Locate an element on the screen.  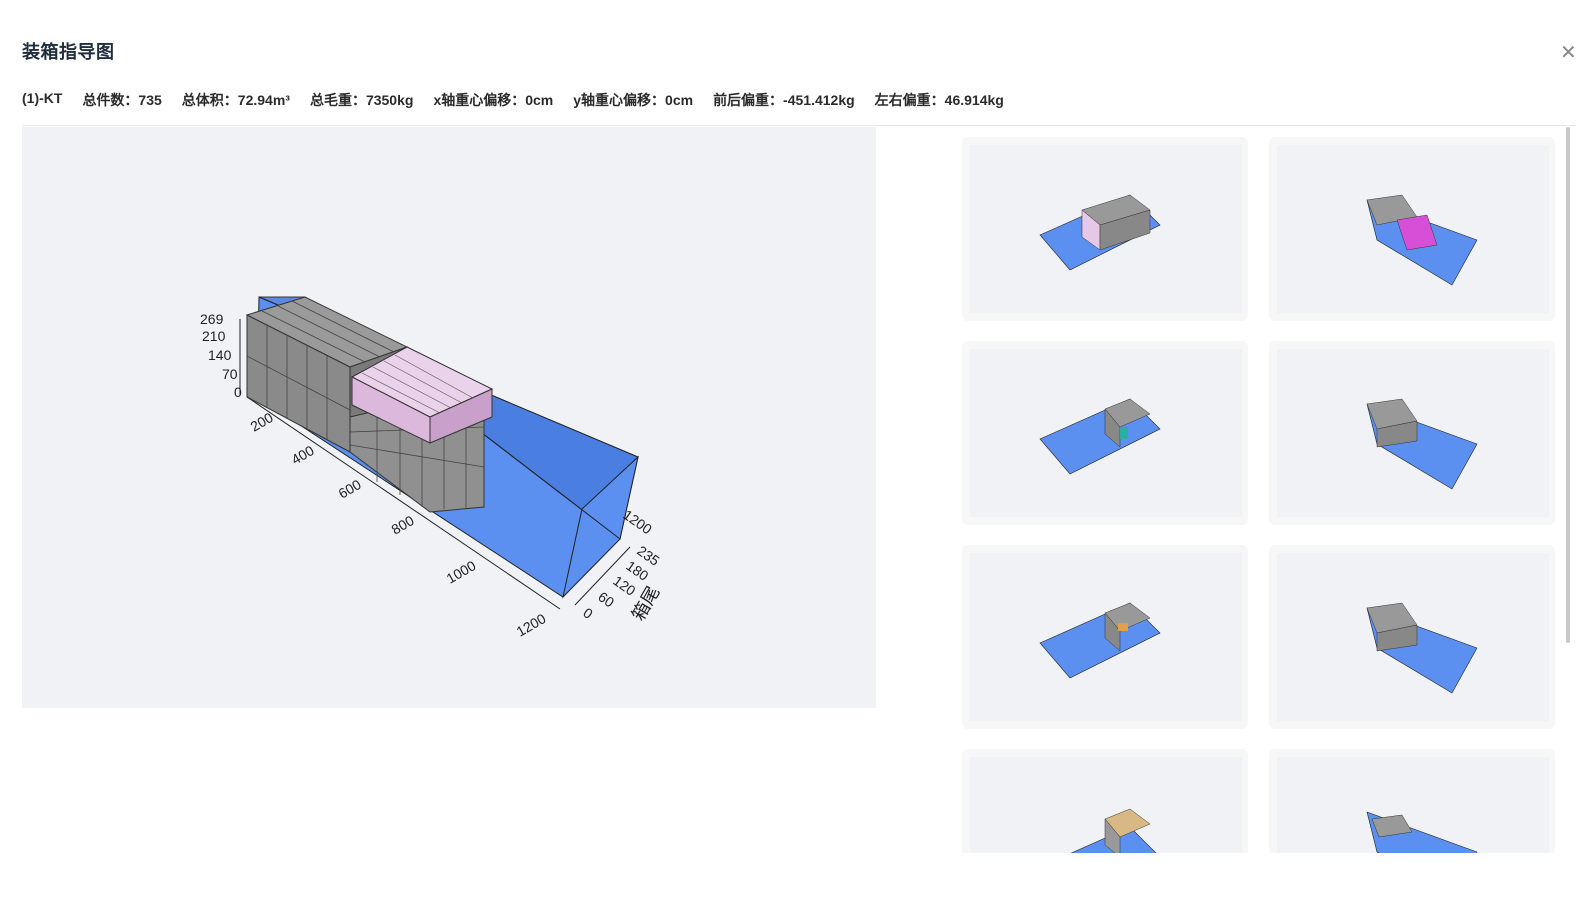
y-tick-0: 0 is located at coordinates (588, 613).